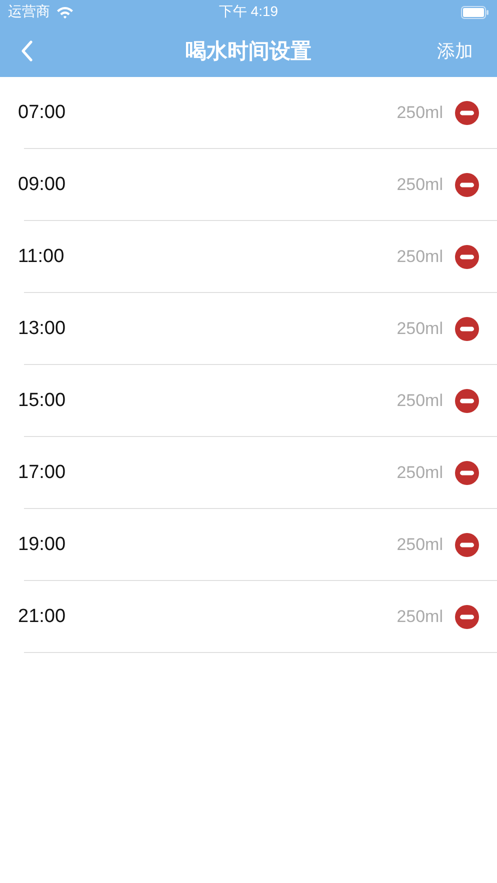  What do you see at coordinates (42, 113) in the screenshot?
I see `reminder-time: 07:00` at bounding box center [42, 113].